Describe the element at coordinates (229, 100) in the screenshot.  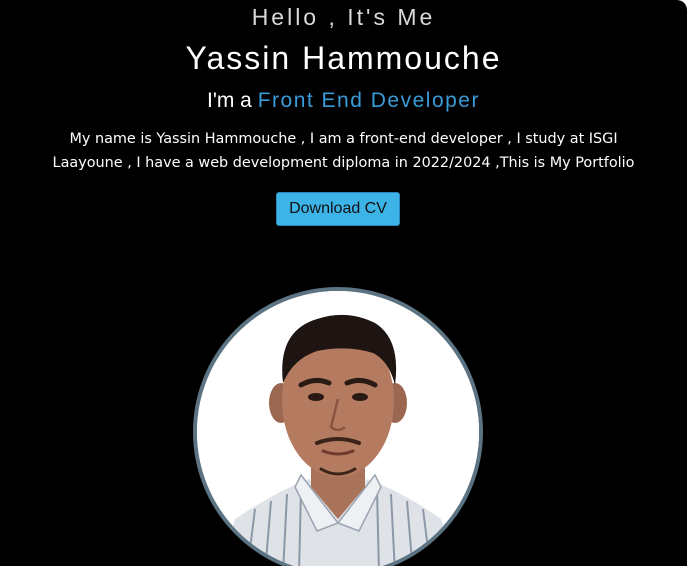
I see `role-prefix: I'm a` at that location.